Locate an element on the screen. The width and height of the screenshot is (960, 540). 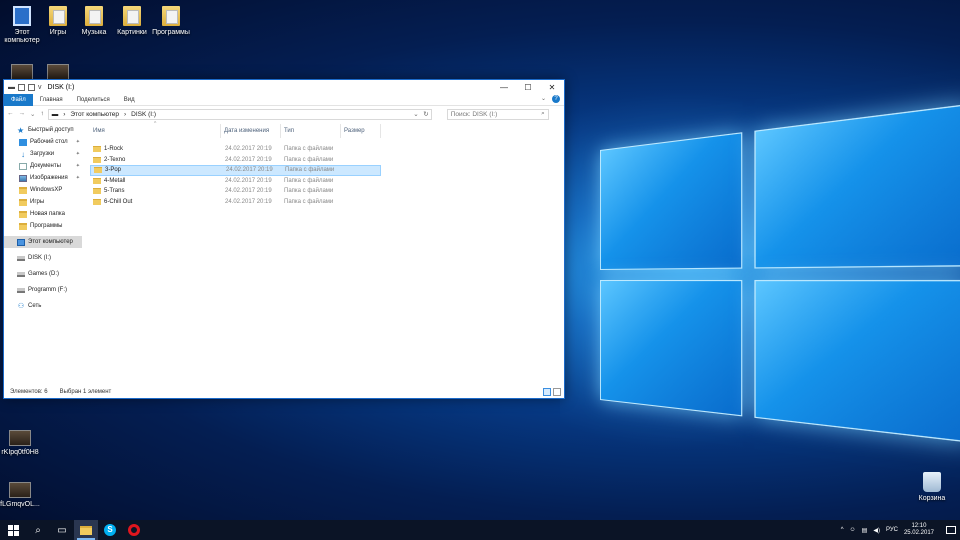
file-row-selected: 3-Pop 24.02.2017 20:19 Папка с файлами is located at coordinates (235, 170).